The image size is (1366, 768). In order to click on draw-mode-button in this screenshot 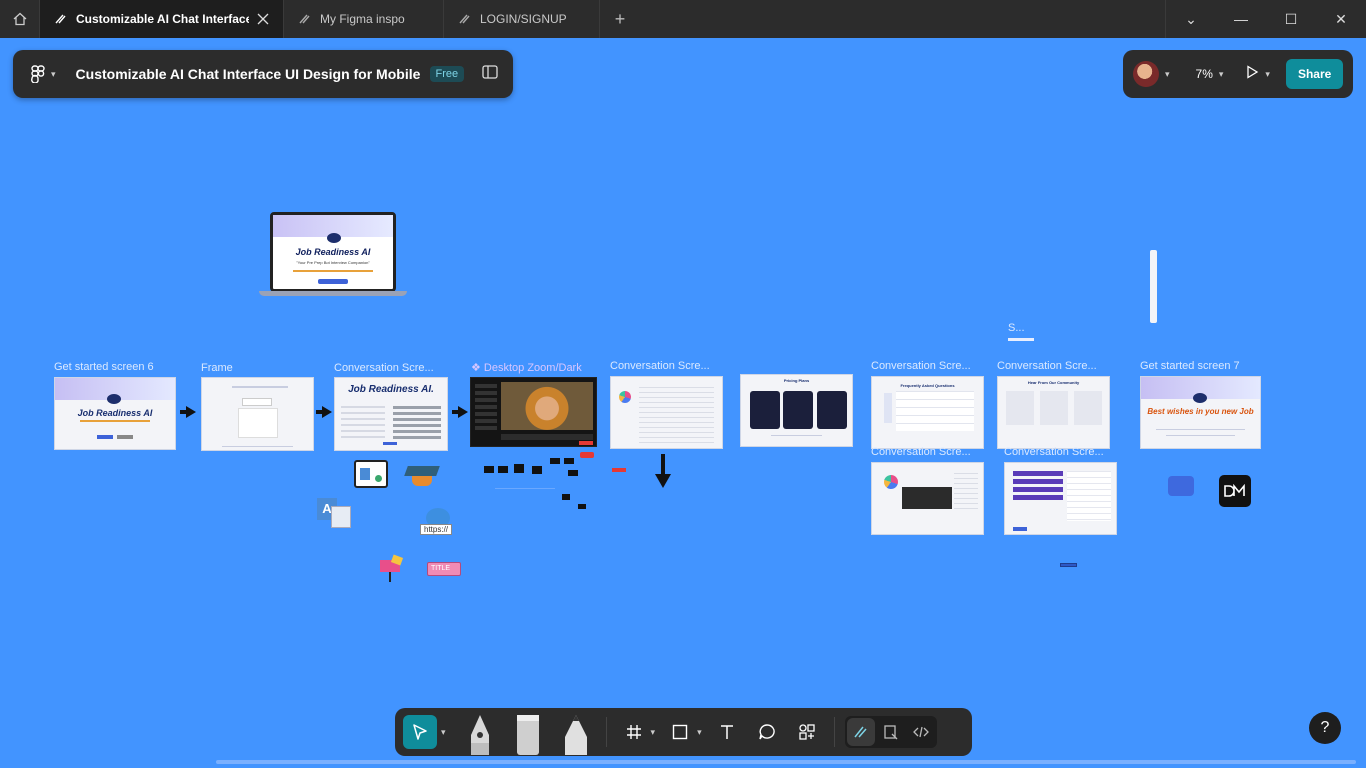, I will do `click(891, 732)`.